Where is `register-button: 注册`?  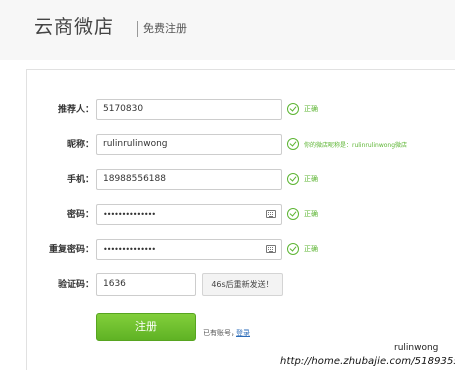 register-button: 注册 is located at coordinates (146, 327).